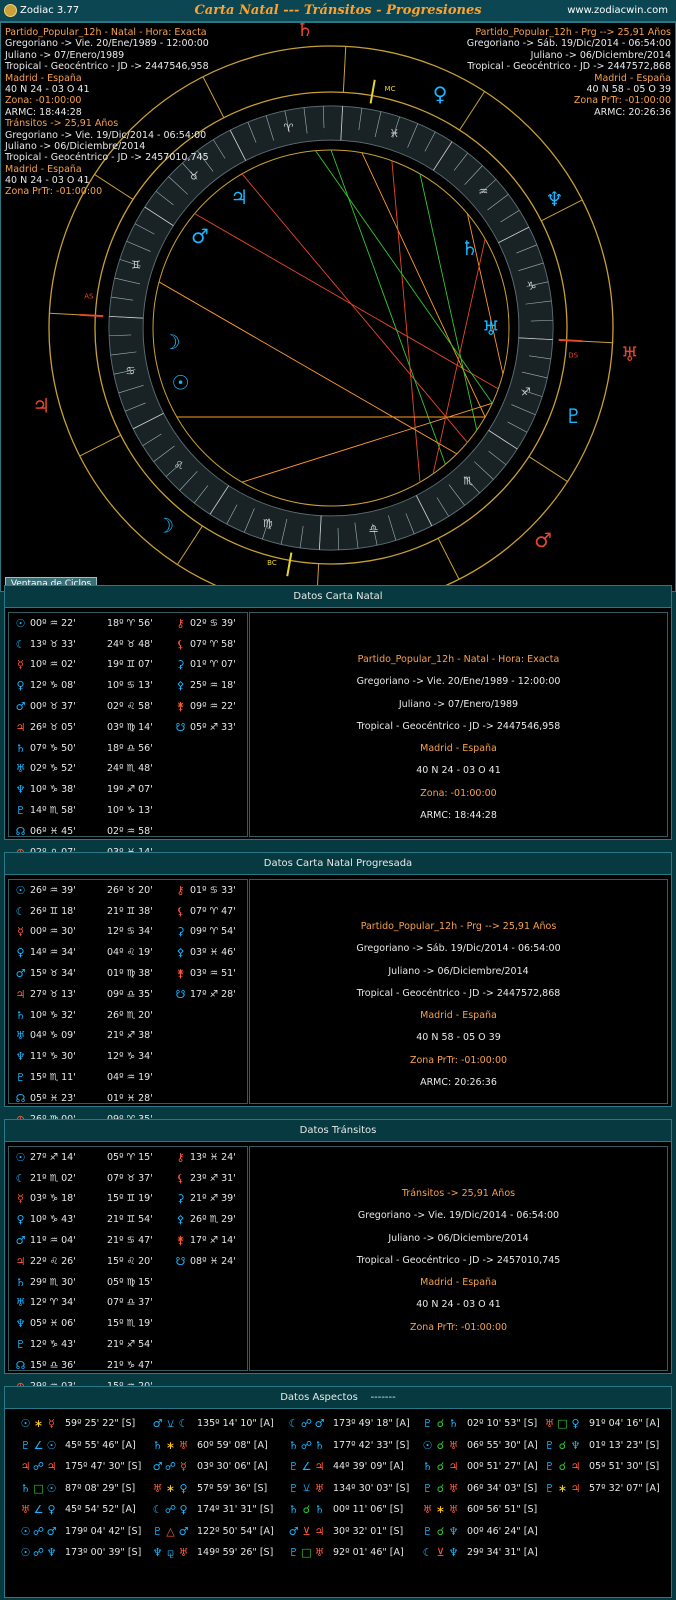 The width and height of the screenshot is (676, 1600). What do you see at coordinates (319, 1510) in the screenshot?
I see `aspect-planet-b: ♄` at bounding box center [319, 1510].